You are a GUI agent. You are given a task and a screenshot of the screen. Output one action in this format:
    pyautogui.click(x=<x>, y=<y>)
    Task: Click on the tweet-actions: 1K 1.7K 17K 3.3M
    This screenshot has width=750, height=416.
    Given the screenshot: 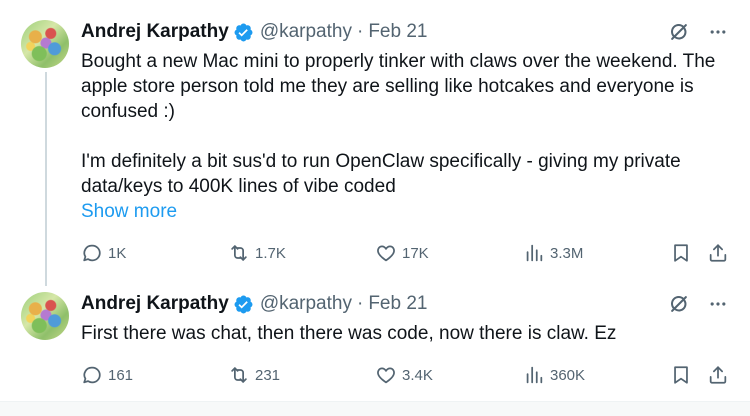 What is the action you would take?
    pyautogui.click(x=406, y=253)
    